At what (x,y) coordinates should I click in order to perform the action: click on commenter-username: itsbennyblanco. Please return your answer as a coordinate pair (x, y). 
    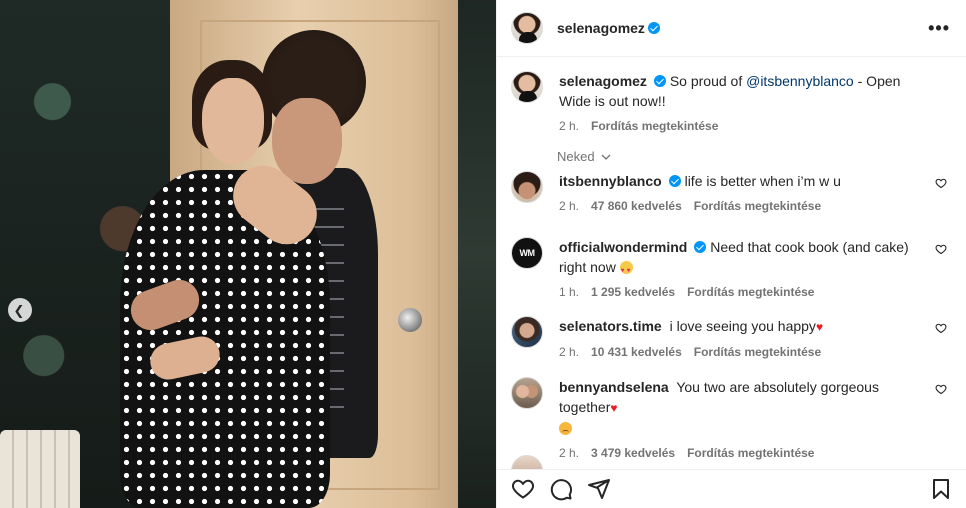
    Looking at the image, I should click on (610, 181).